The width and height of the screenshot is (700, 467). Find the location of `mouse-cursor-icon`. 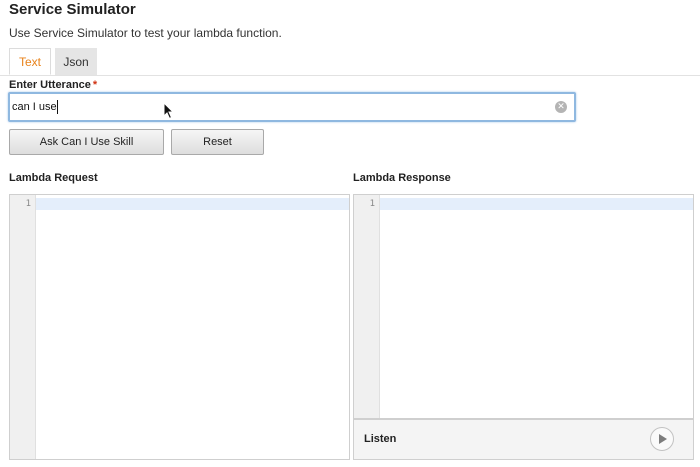

mouse-cursor-icon is located at coordinates (169, 111).